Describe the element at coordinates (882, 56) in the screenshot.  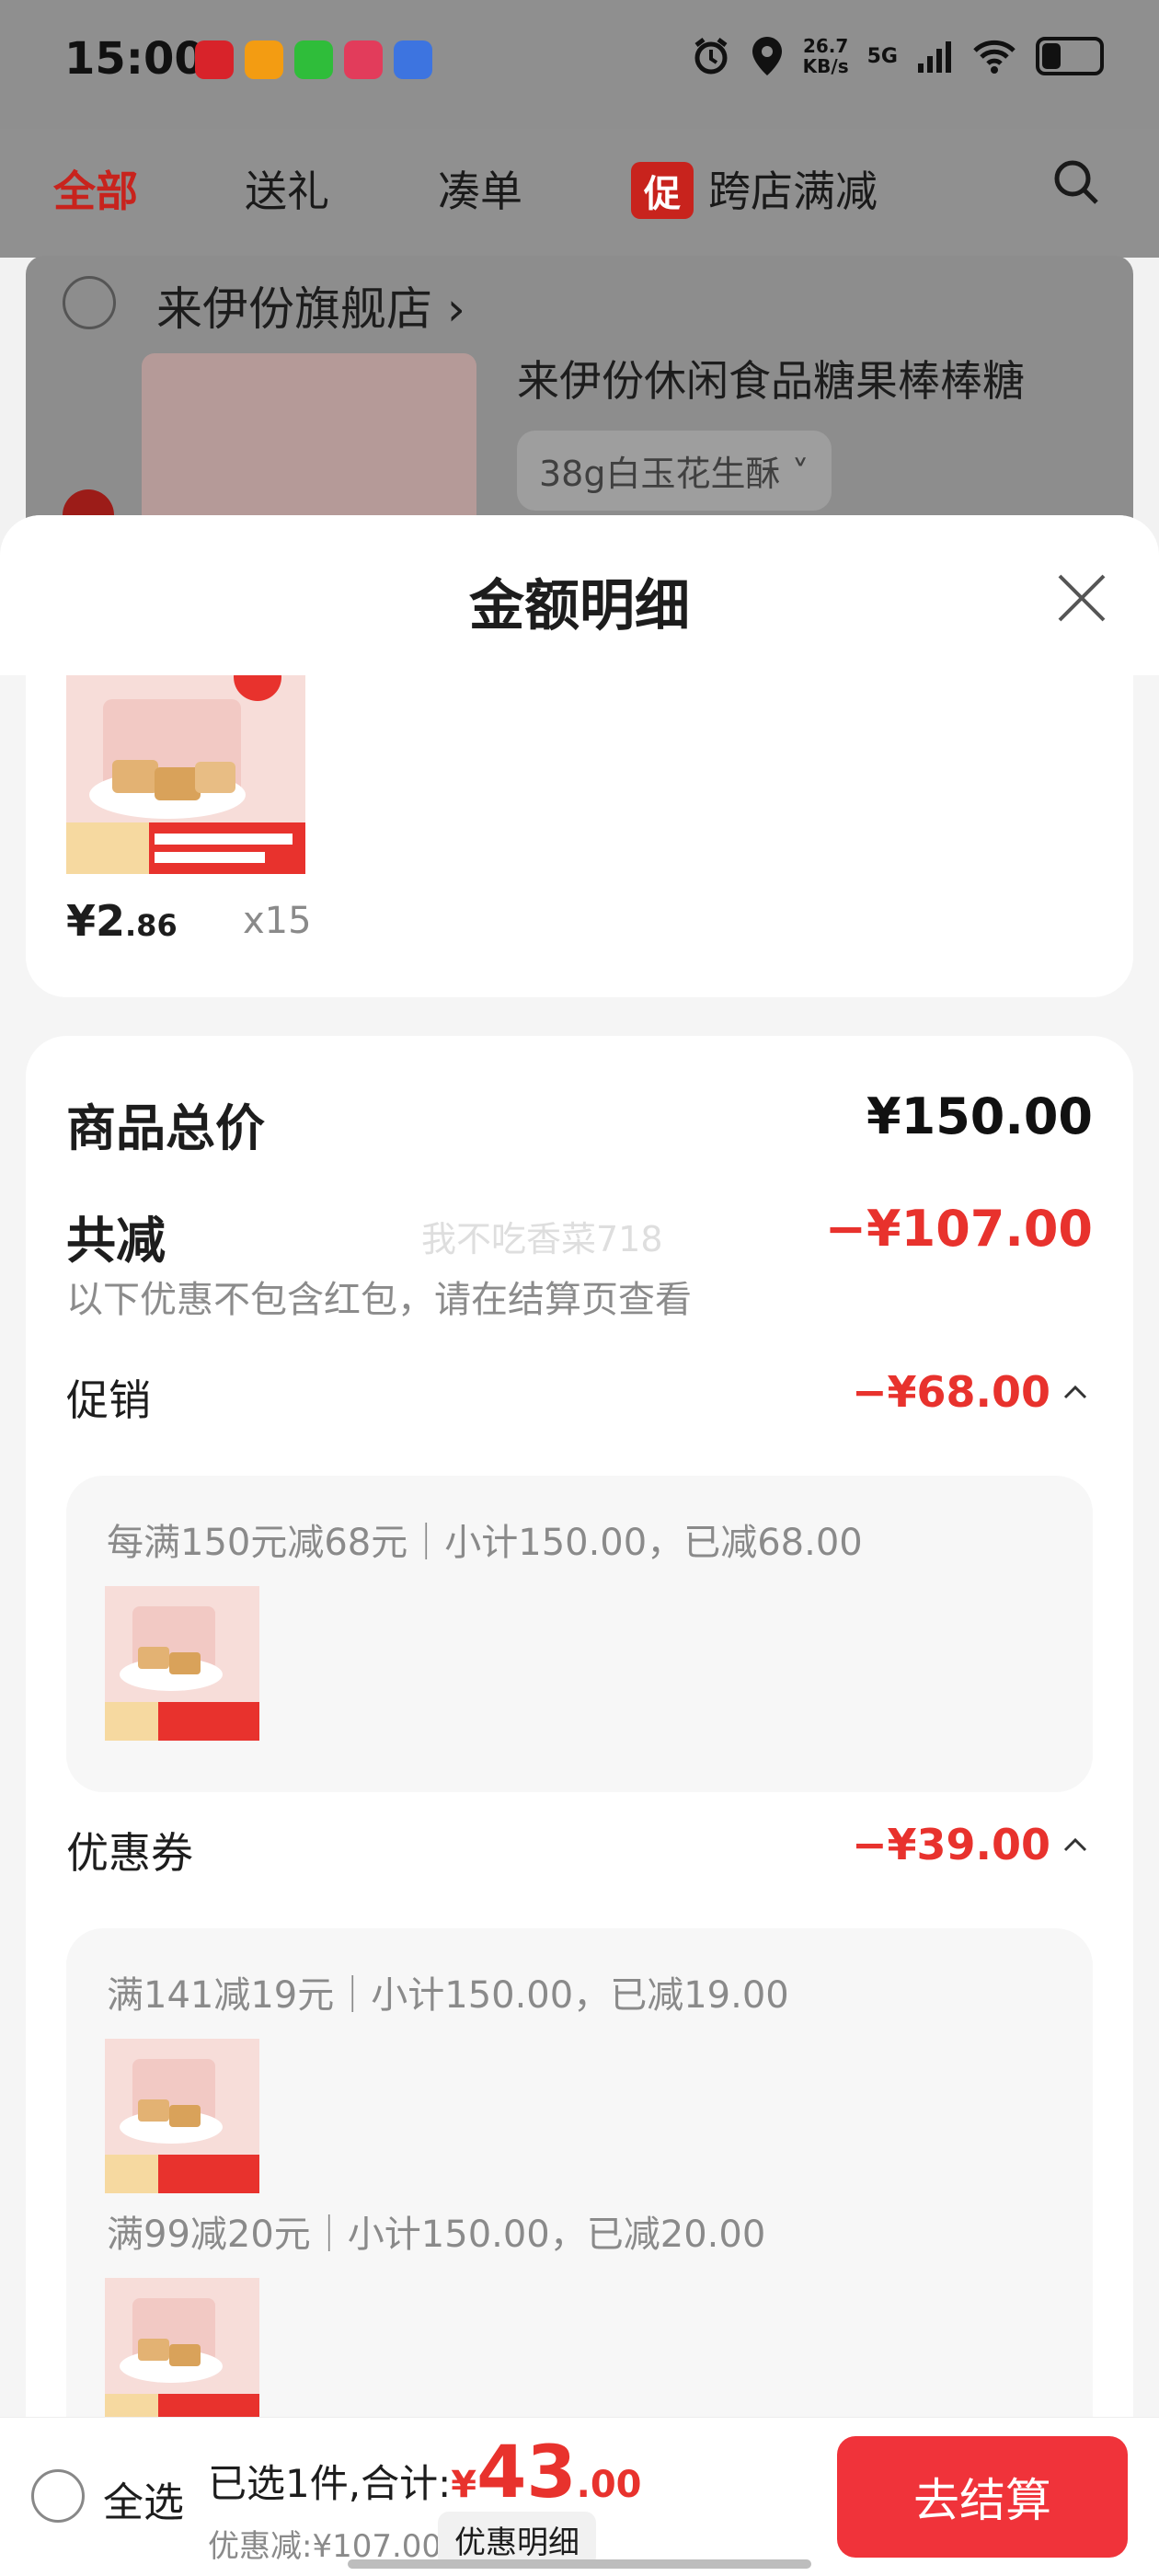
I see `network-type: 5G` at that location.